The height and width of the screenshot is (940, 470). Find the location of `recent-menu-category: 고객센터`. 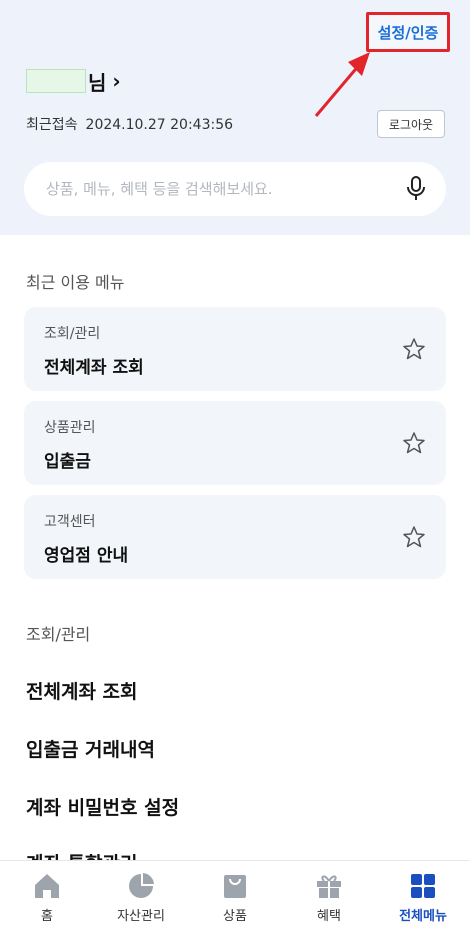

recent-menu-category: 고객센터 is located at coordinates (70, 522).